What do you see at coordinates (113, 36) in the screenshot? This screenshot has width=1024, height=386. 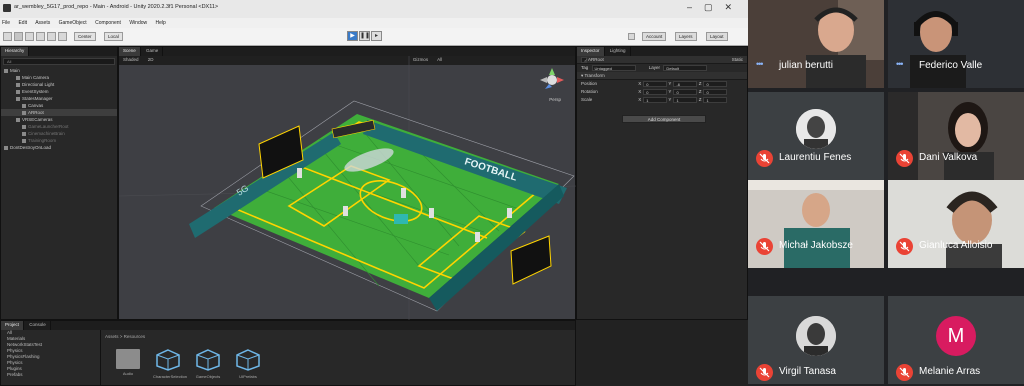 I see `pivot-local-button: Local` at bounding box center [113, 36].